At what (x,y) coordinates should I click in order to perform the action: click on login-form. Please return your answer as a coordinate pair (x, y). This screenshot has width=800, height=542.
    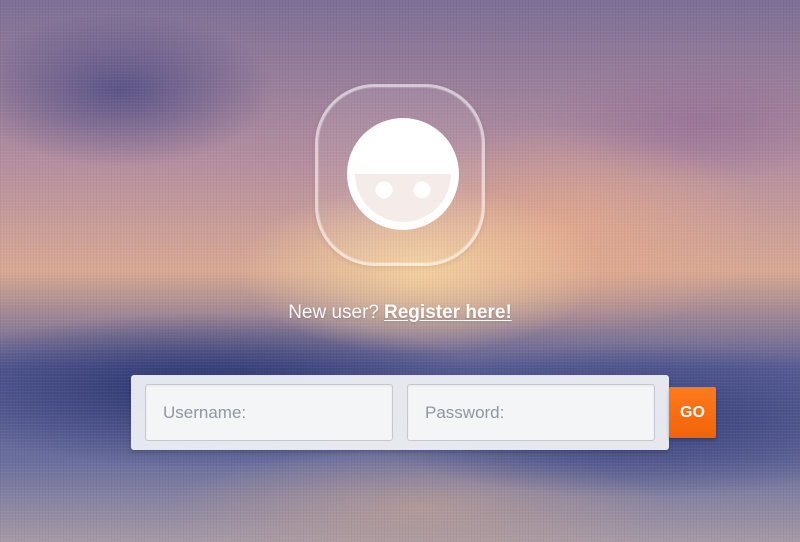
    Looking at the image, I should click on (400, 412).